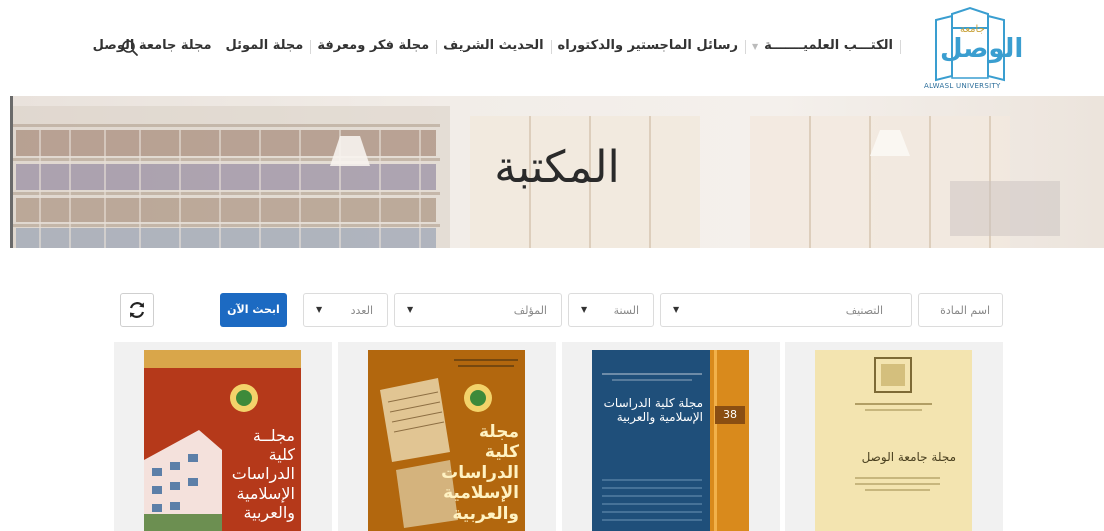 This screenshot has width=1104, height=531. What do you see at coordinates (611, 310) in the screenshot?
I see `year-select: السنة ▼` at bounding box center [611, 310].